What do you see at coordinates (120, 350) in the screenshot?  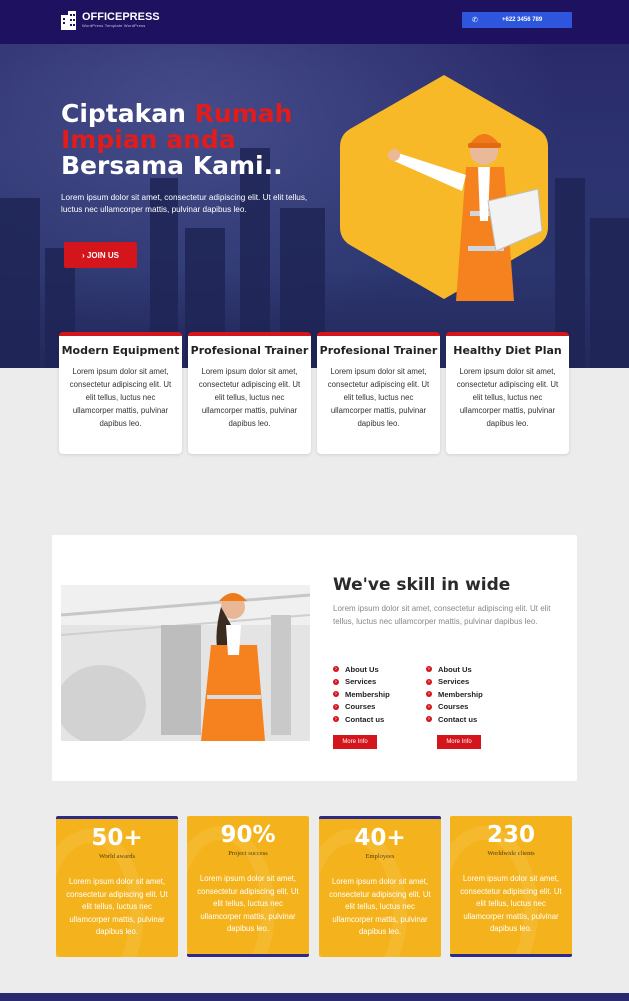 I see `feature-title: Modern Equipment` at bounding box center [120, 350].